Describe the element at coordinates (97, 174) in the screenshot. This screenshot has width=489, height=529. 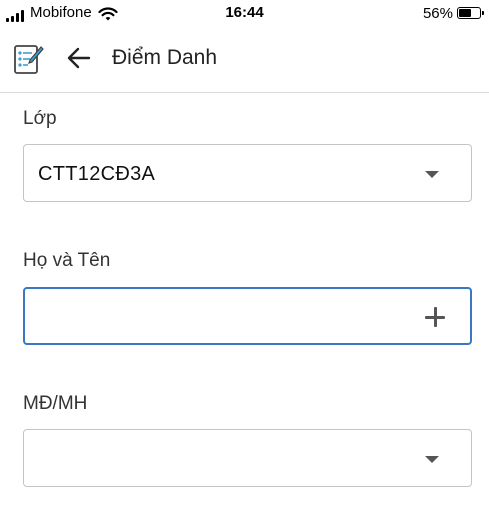
I see `class-select-value: CTT12CĐ3A` at that location.